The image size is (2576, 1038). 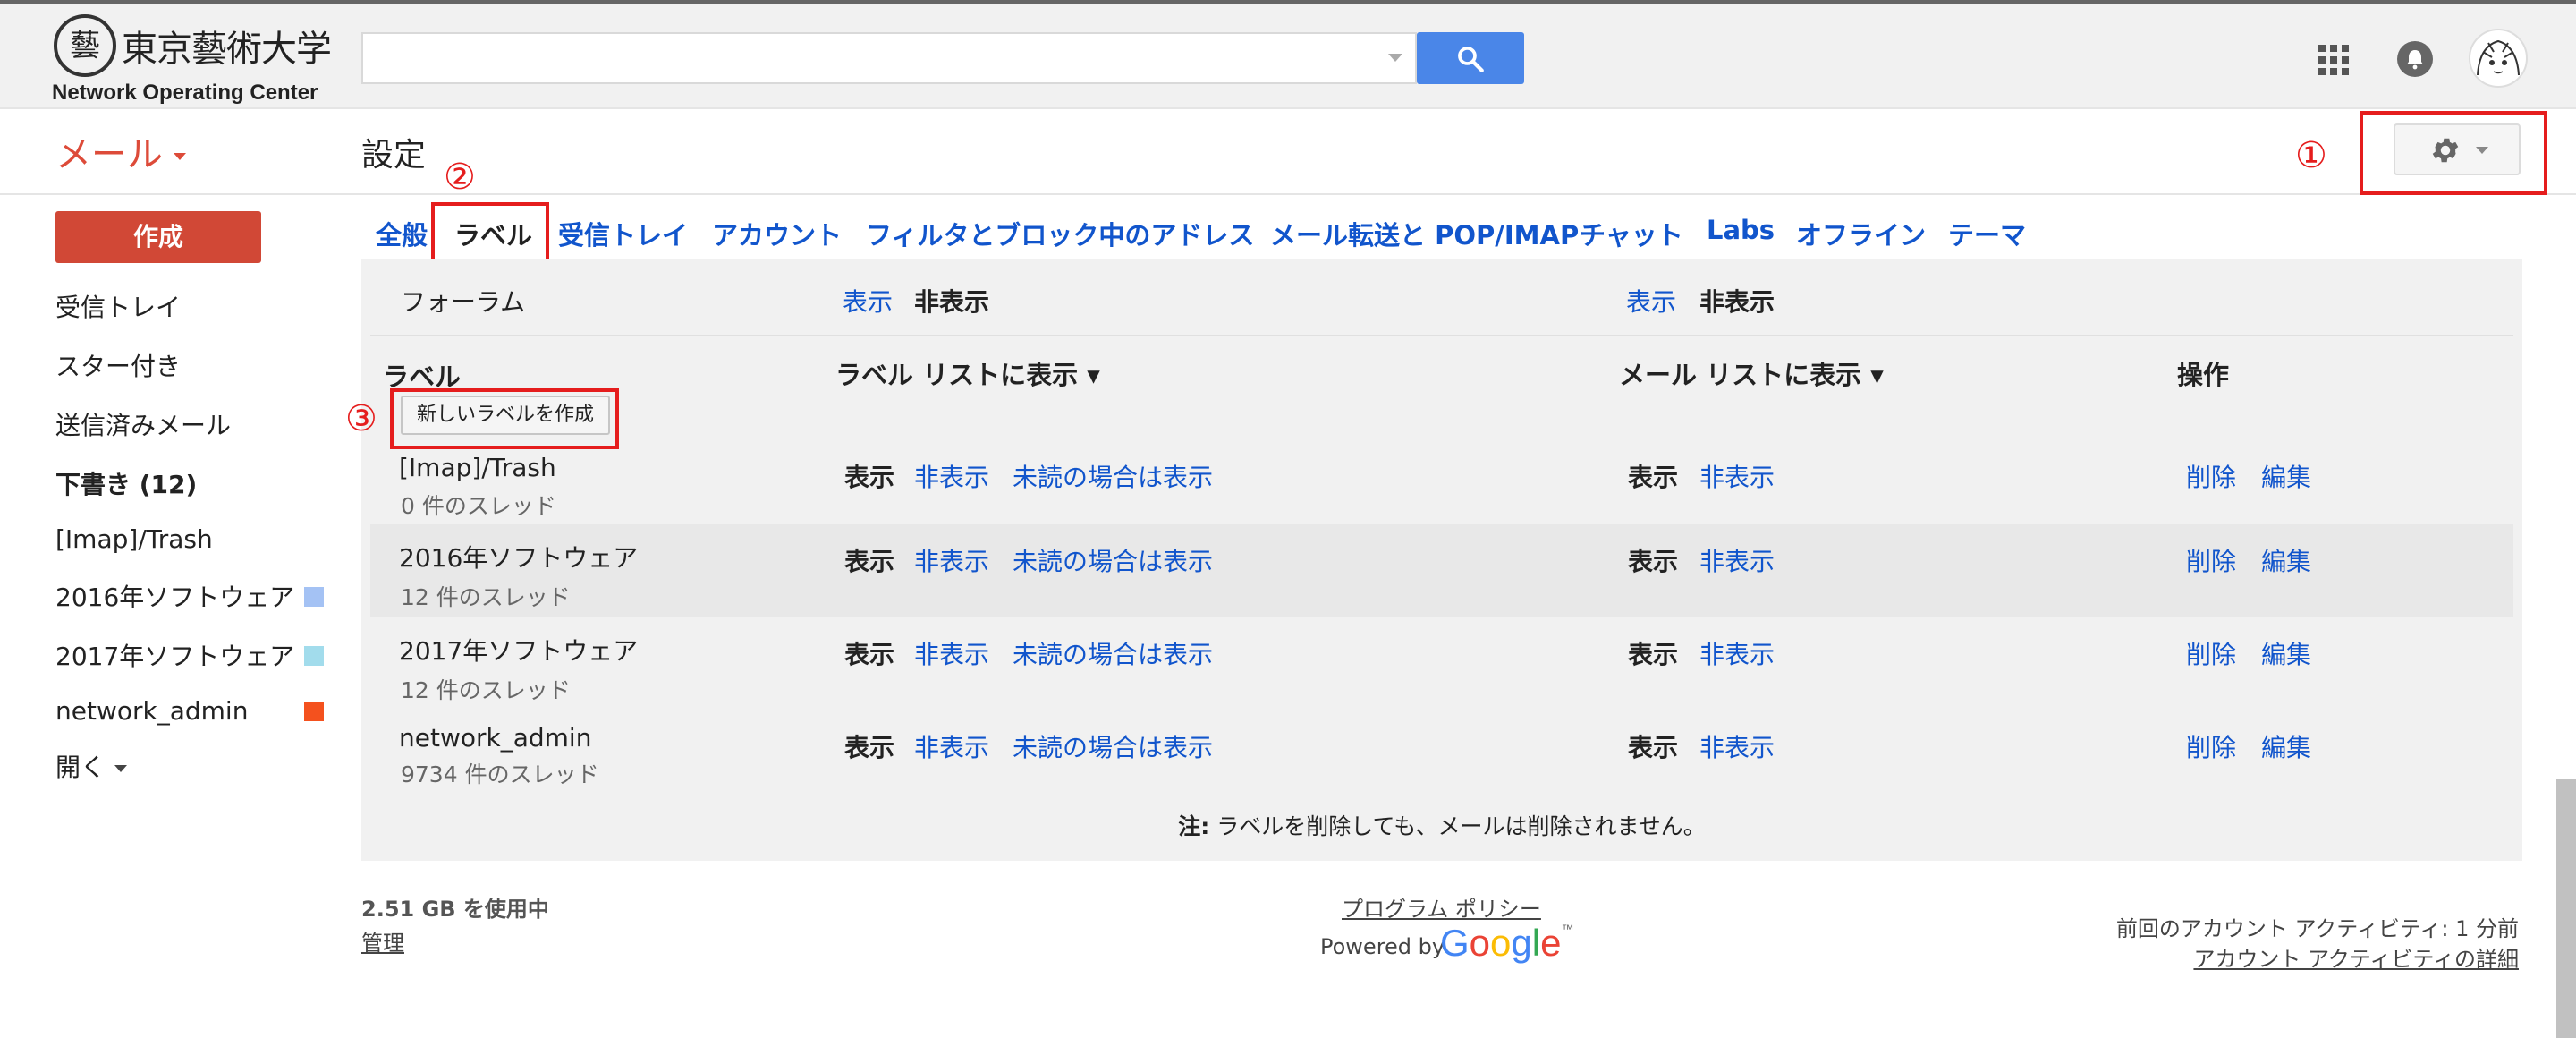 What do you see at coordinates (1567, 929) in the screenshot?
I see `trademark-sign: ™` at bounding box center [1567, 929].